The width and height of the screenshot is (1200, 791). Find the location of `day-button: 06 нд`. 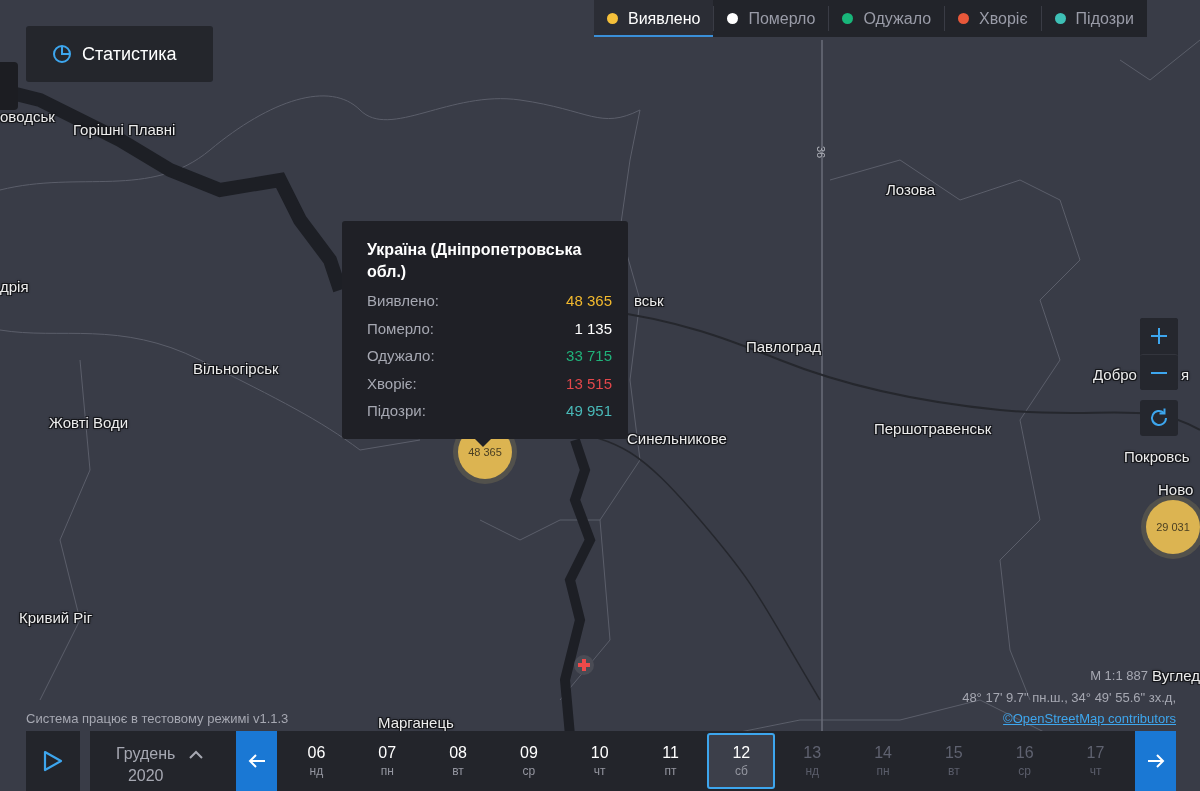

day-button: 06 нд is located at coordinates (316, 761).